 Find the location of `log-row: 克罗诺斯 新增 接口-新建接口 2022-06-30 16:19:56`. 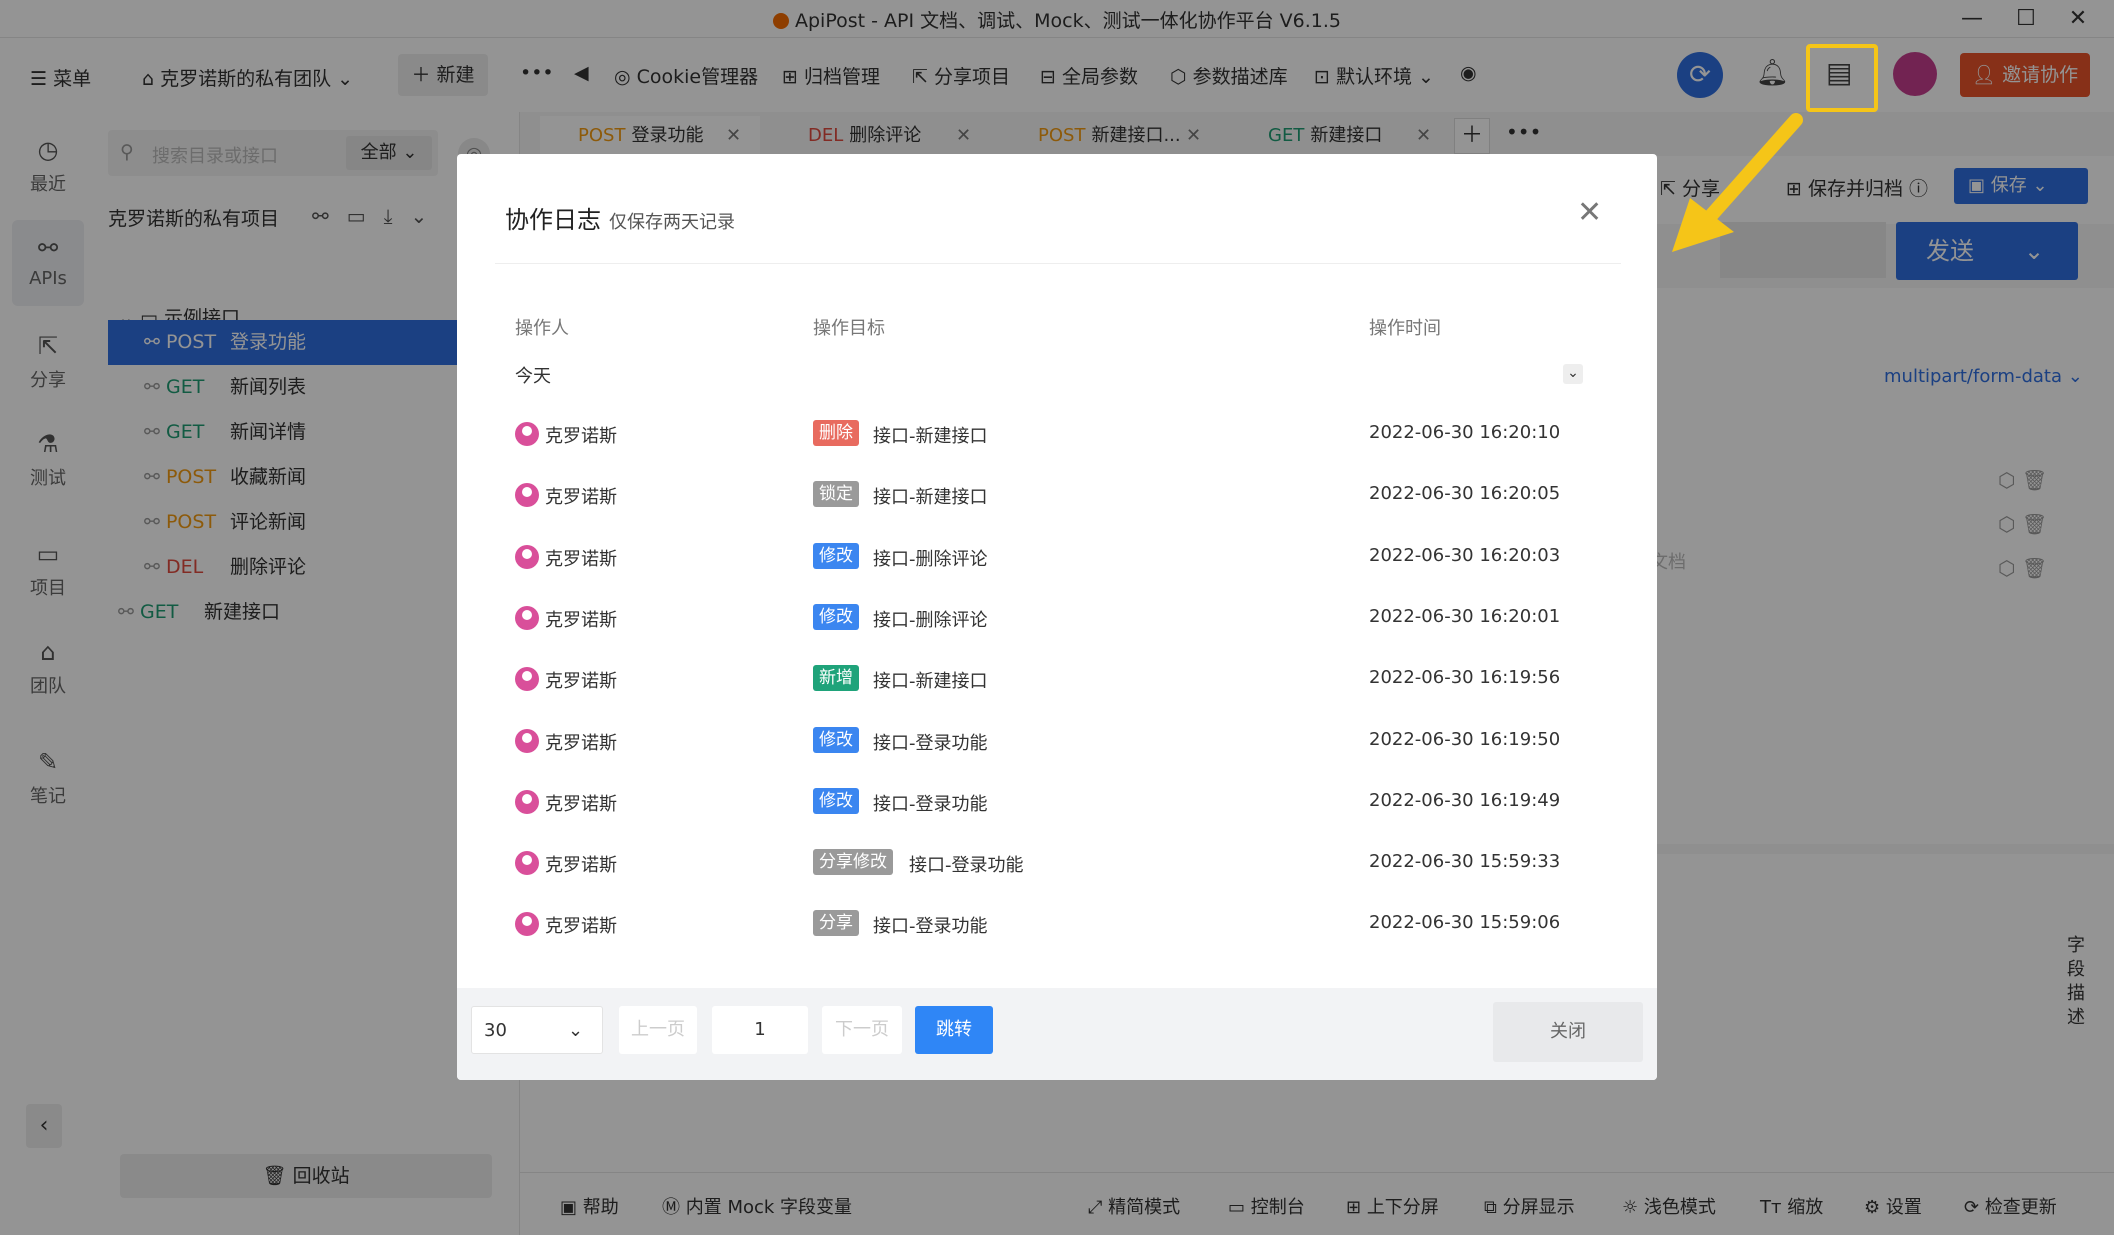

log-row: 克罗诺斯 新增 接口-新建接口 2022-06-30 16:19:56 is located at coordinates (1057, 679).